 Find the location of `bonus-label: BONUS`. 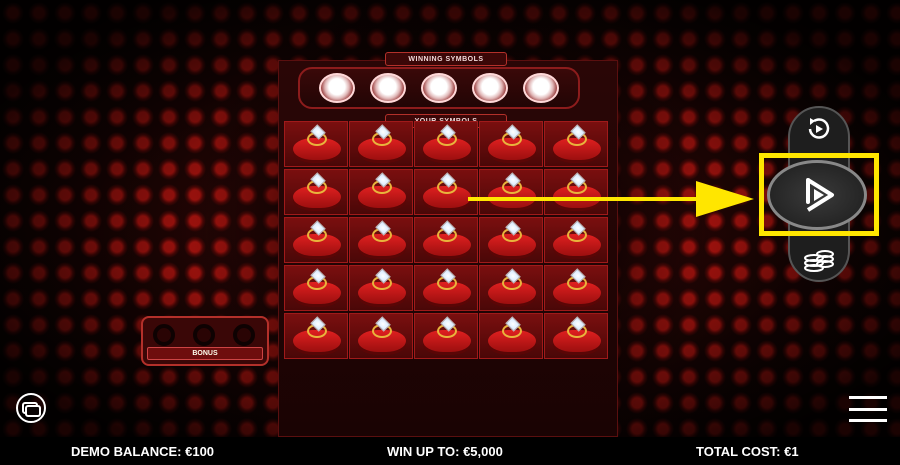

bonus-label: BONUS is located at coordinates (205, 353).